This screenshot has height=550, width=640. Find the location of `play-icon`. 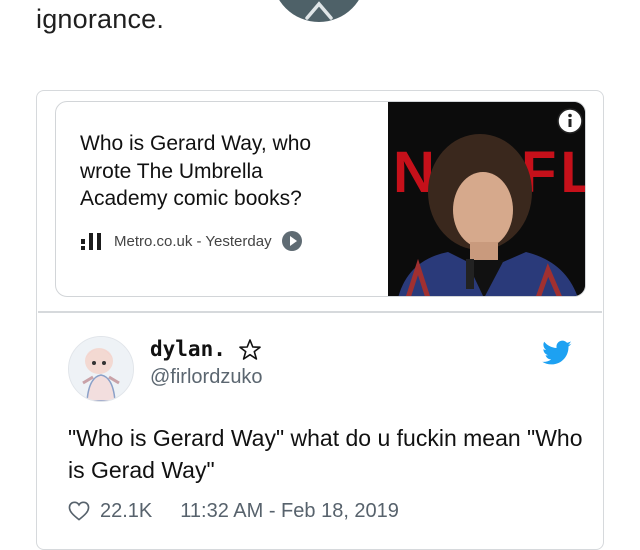

play-icon is located at coordinates (291, 241).